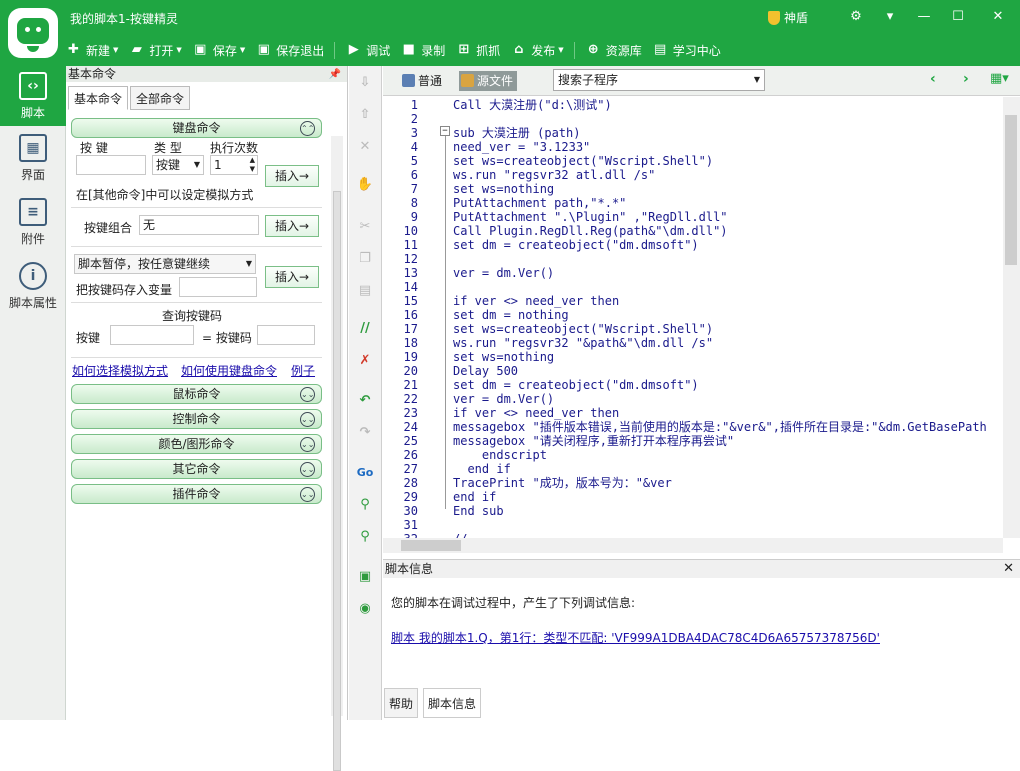 Image resolution: width=1020 pixels, height=771 pixels. I want to click on command-scrollbar, so click(337, 453).